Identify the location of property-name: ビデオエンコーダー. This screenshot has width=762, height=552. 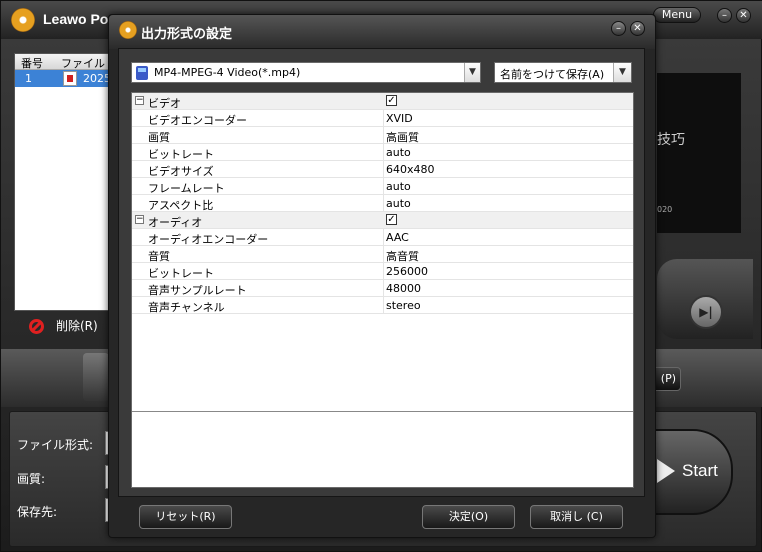
(197, 120).